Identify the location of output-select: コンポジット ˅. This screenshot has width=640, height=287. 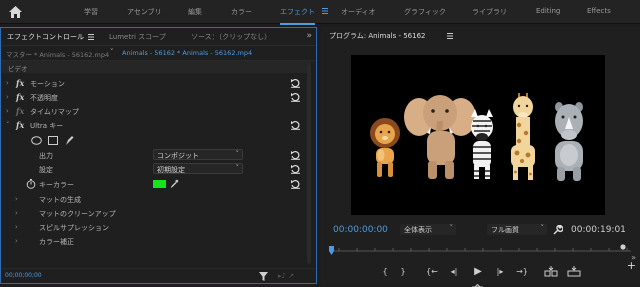
(198, 154).